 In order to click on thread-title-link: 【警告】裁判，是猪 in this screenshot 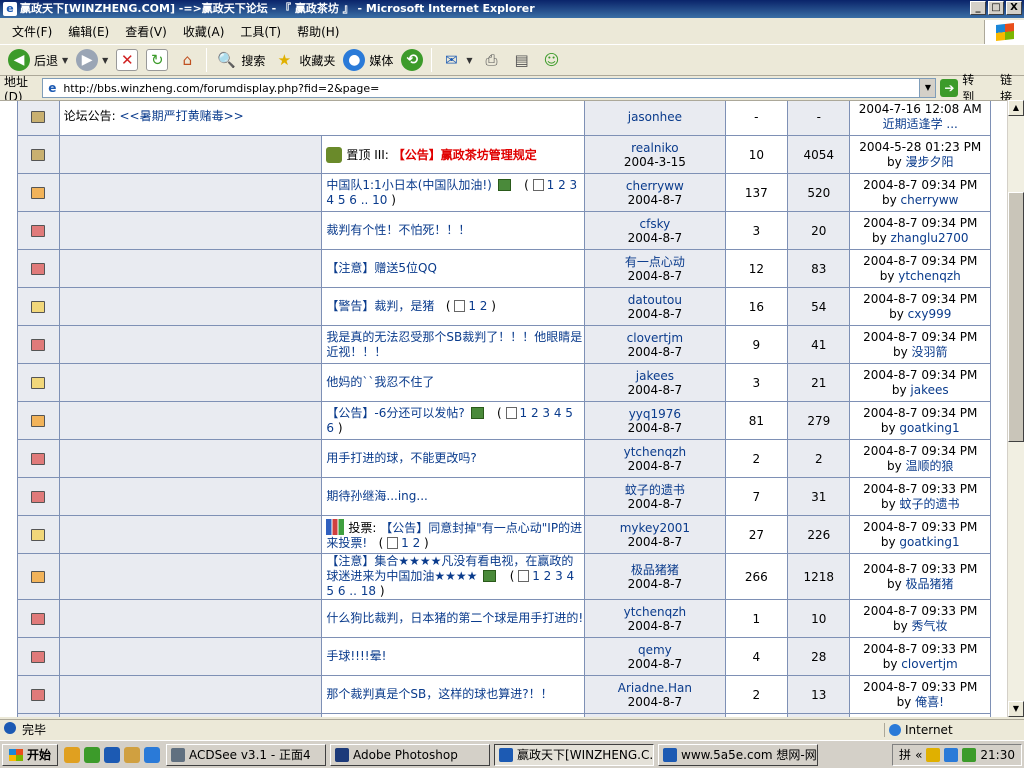, I will do `click(380, 306)`.